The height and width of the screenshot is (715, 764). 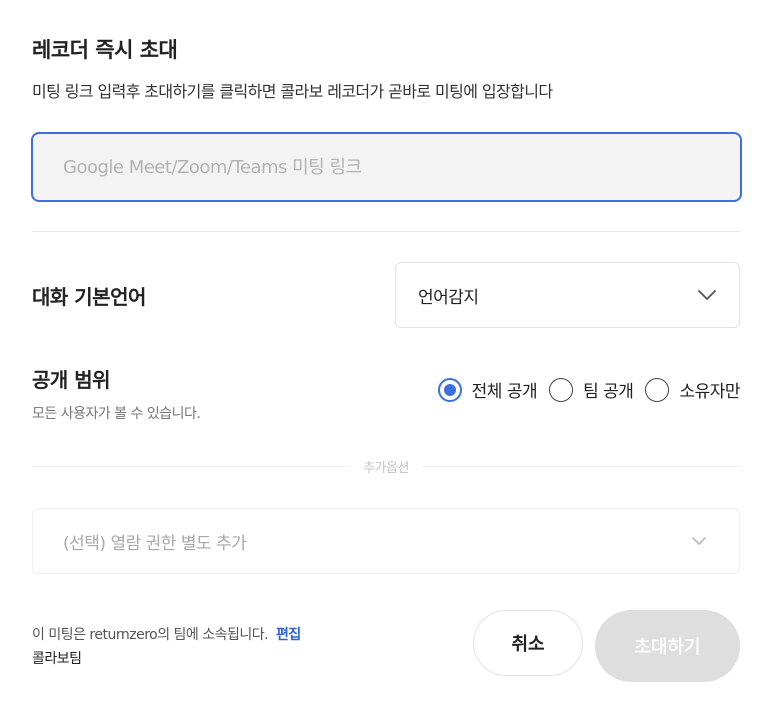 I want to click on language-select: 언어감지, so click(x=567, y=295).